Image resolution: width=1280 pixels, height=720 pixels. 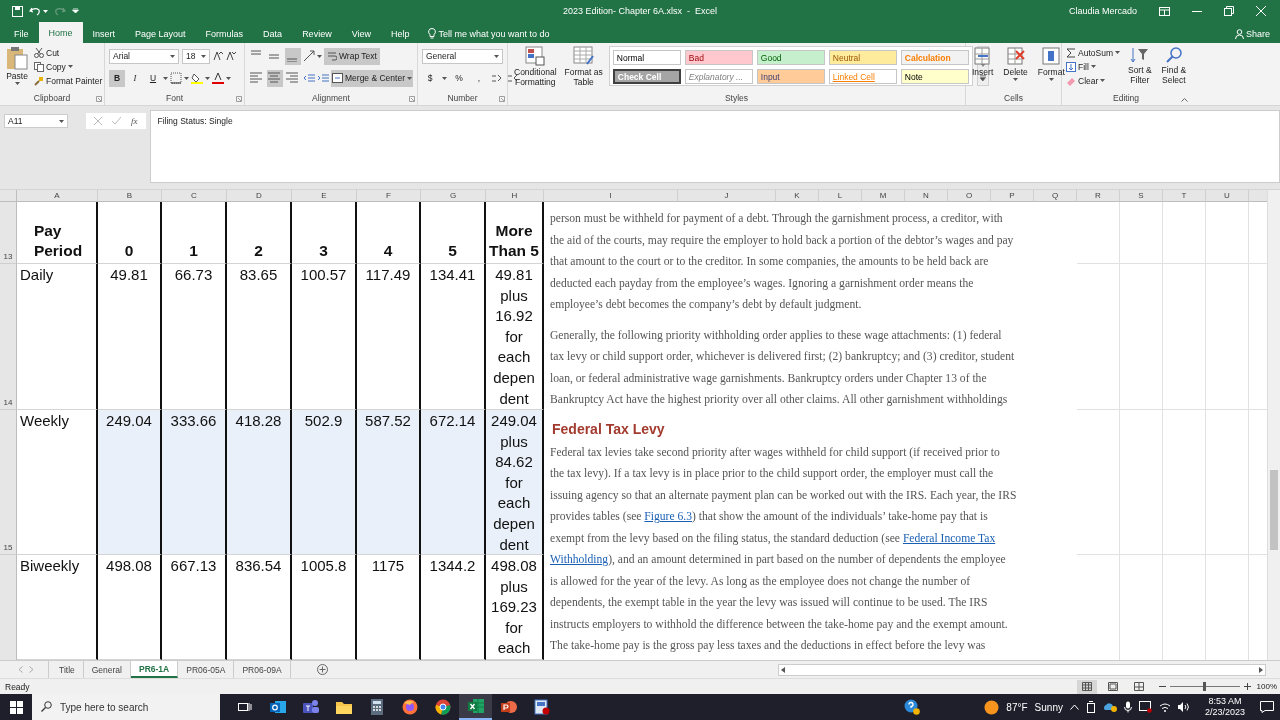 I want to click on cell-style: Note, so click(x=934, y=76).